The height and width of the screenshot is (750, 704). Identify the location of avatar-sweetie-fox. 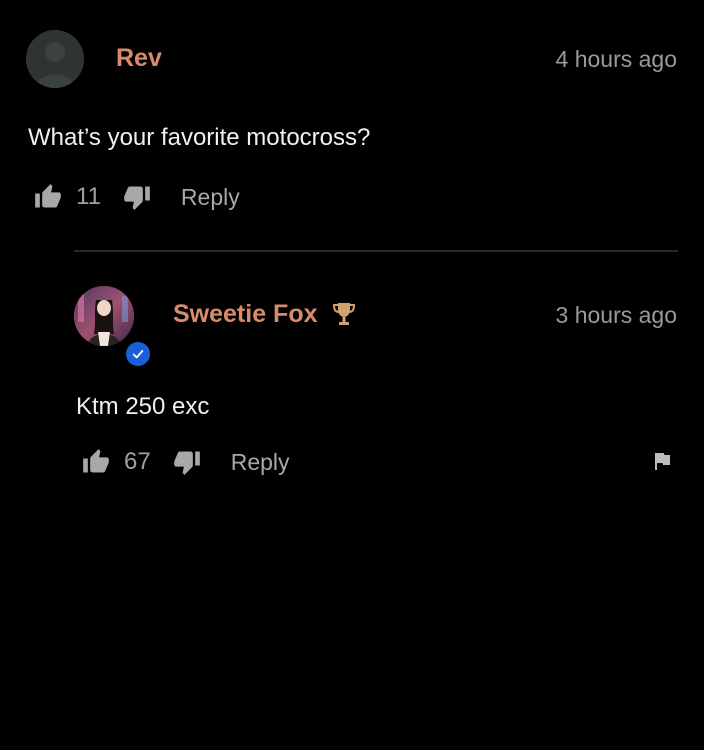
(104, 316).